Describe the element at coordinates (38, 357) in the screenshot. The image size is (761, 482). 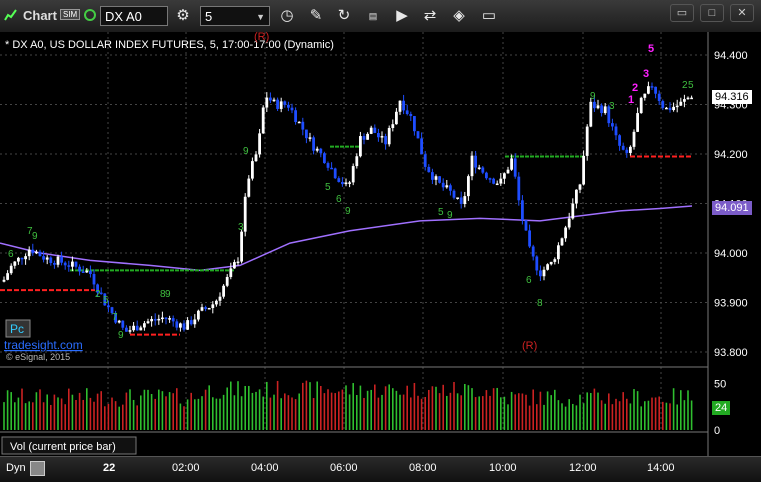
I see `copyright: © eSignal, 2015` at that location.